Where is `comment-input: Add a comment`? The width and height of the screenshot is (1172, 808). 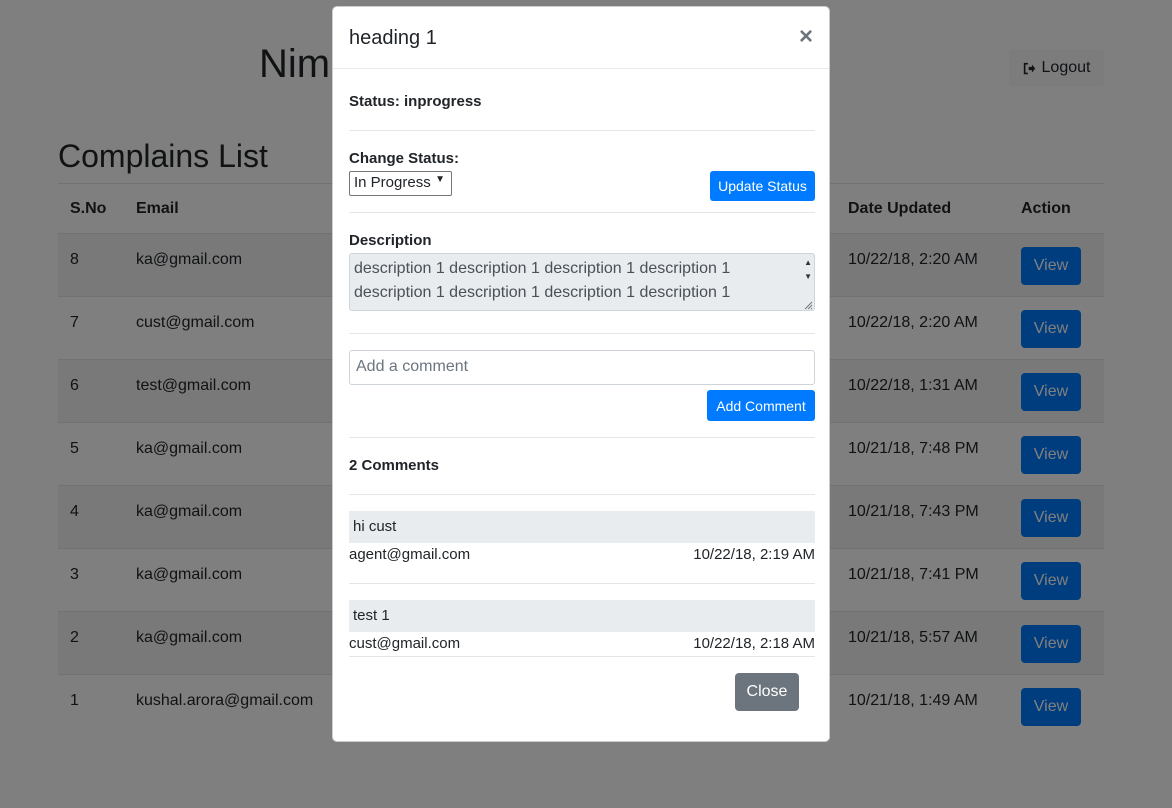 comment-input: Add a comment is located at coordinates (582, 367).